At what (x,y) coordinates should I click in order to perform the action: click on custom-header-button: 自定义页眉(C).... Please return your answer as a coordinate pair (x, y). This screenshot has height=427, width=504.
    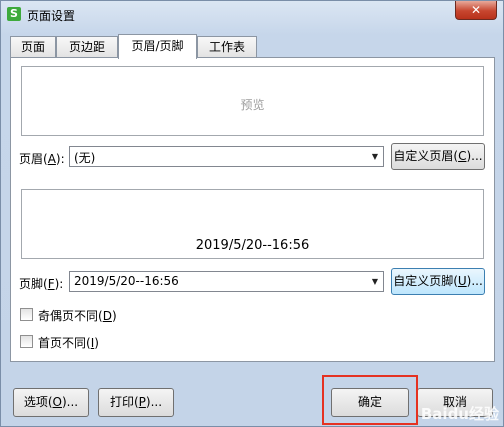
    Looking at the image, I should click on (438, 156).